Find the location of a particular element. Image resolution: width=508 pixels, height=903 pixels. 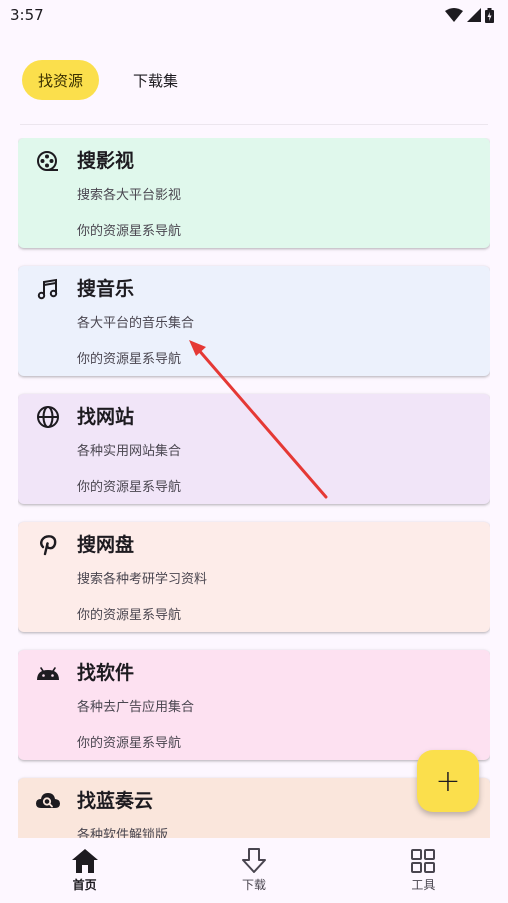

android-icon is located at coordinates (48, 673).